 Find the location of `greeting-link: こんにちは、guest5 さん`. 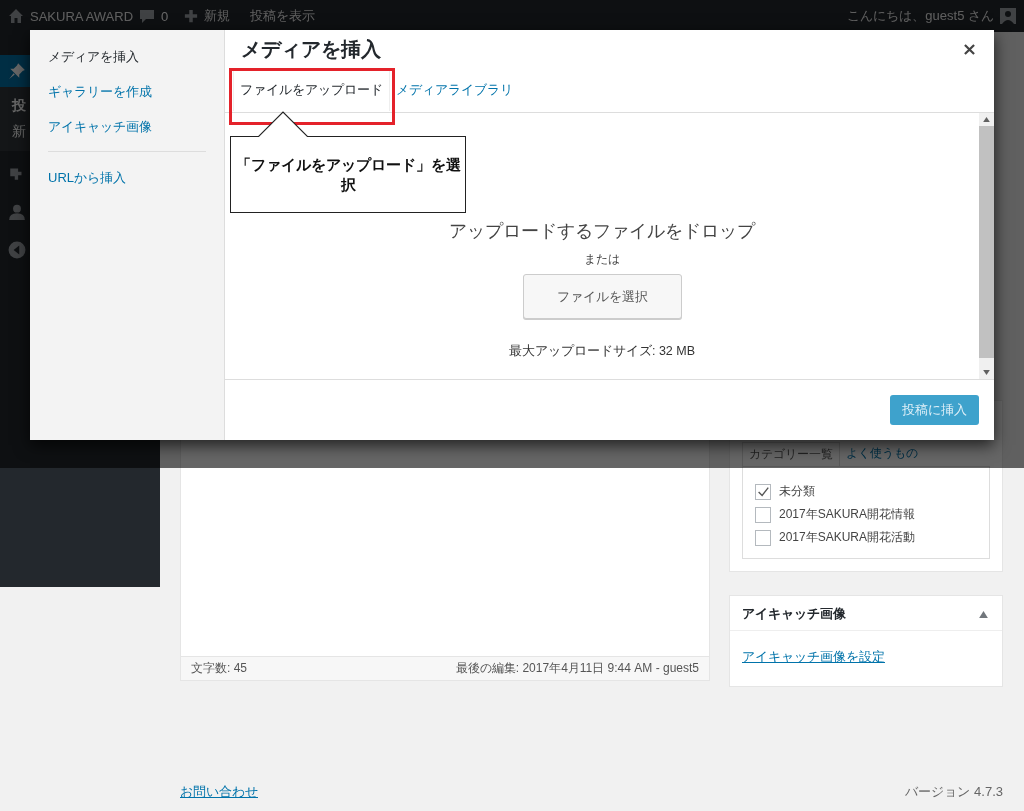

greeting-link: こんにちは、guest5 さん is located at coordinates (920, 16).